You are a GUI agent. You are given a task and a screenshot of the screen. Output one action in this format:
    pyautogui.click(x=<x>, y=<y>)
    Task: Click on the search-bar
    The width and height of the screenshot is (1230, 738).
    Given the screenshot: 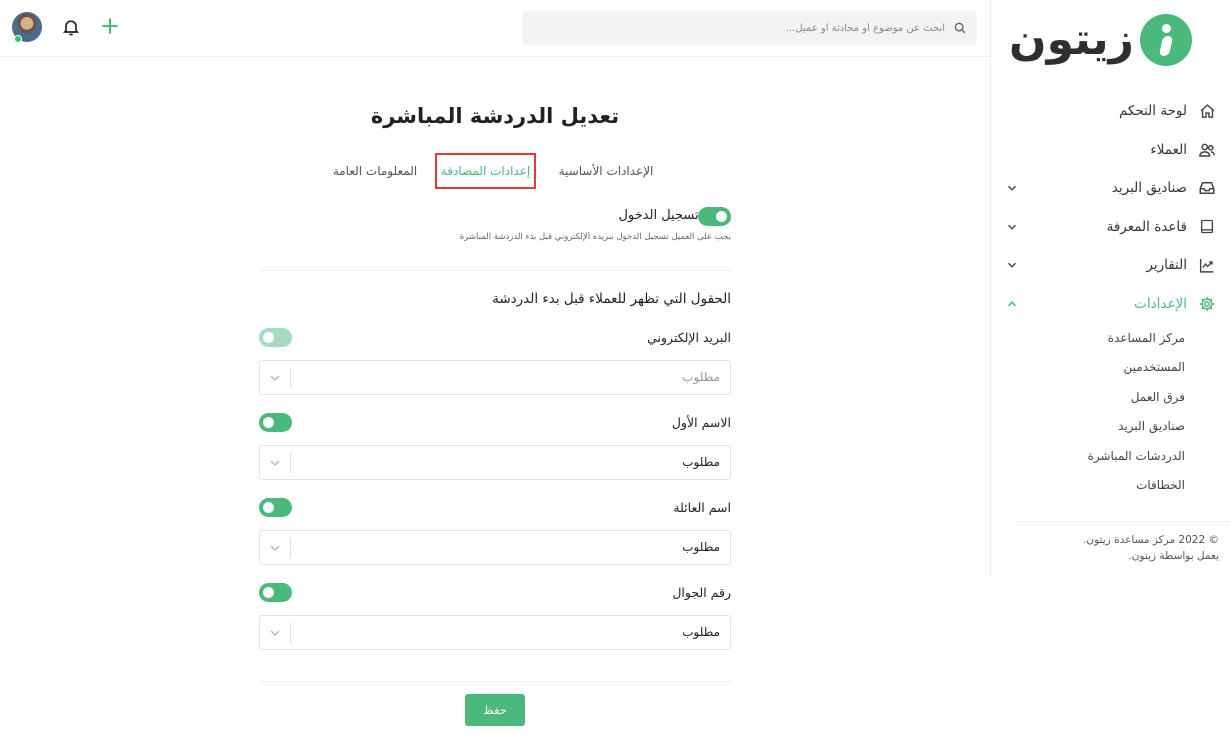 What is the action you would take?
    pyautogui.click(x=749, y=28)
    